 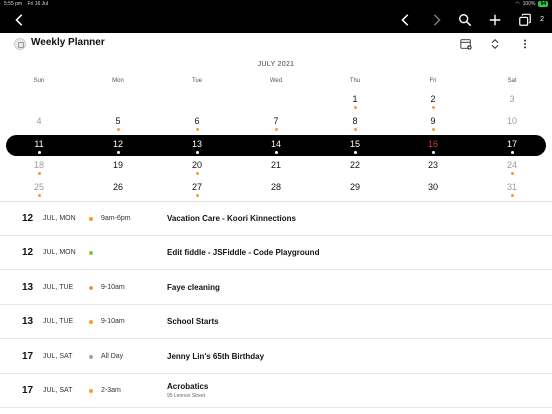 I want to click on day-cell: 9, so click(x=433, y=123).